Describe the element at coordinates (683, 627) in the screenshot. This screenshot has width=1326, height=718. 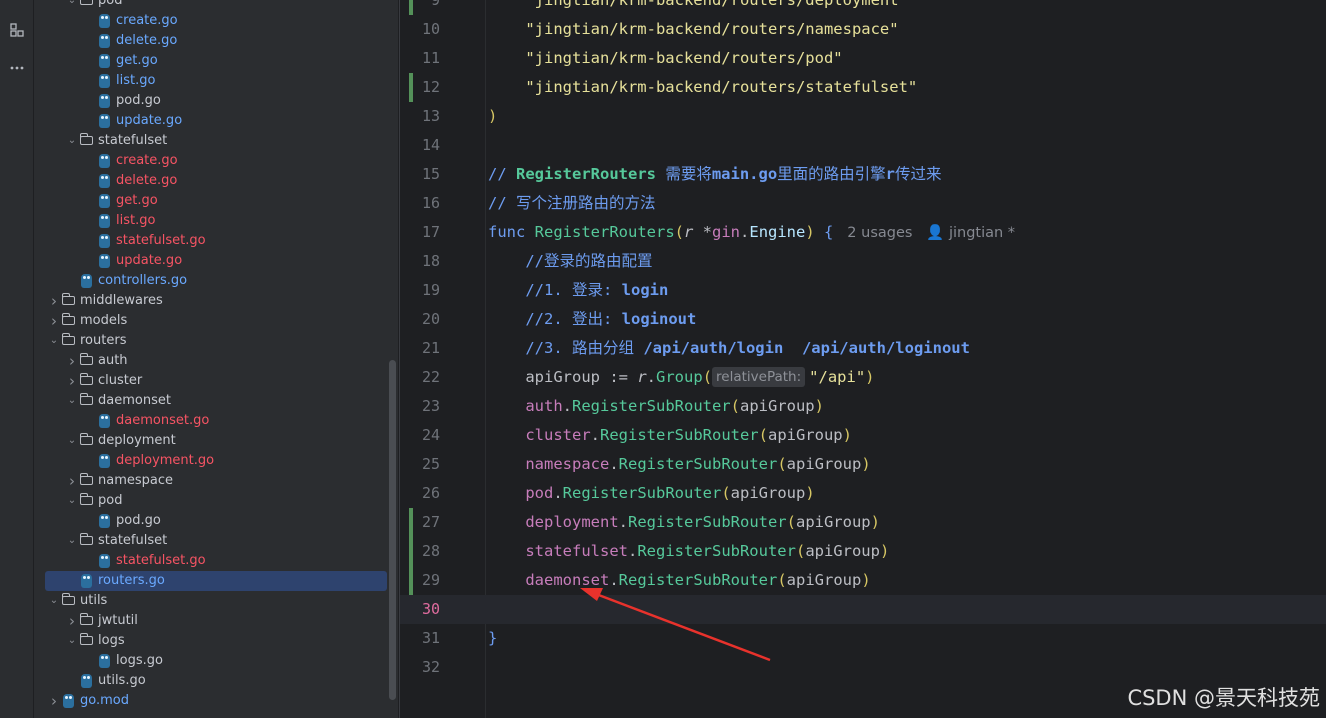
I see `annotation-arrow-line` at that location.